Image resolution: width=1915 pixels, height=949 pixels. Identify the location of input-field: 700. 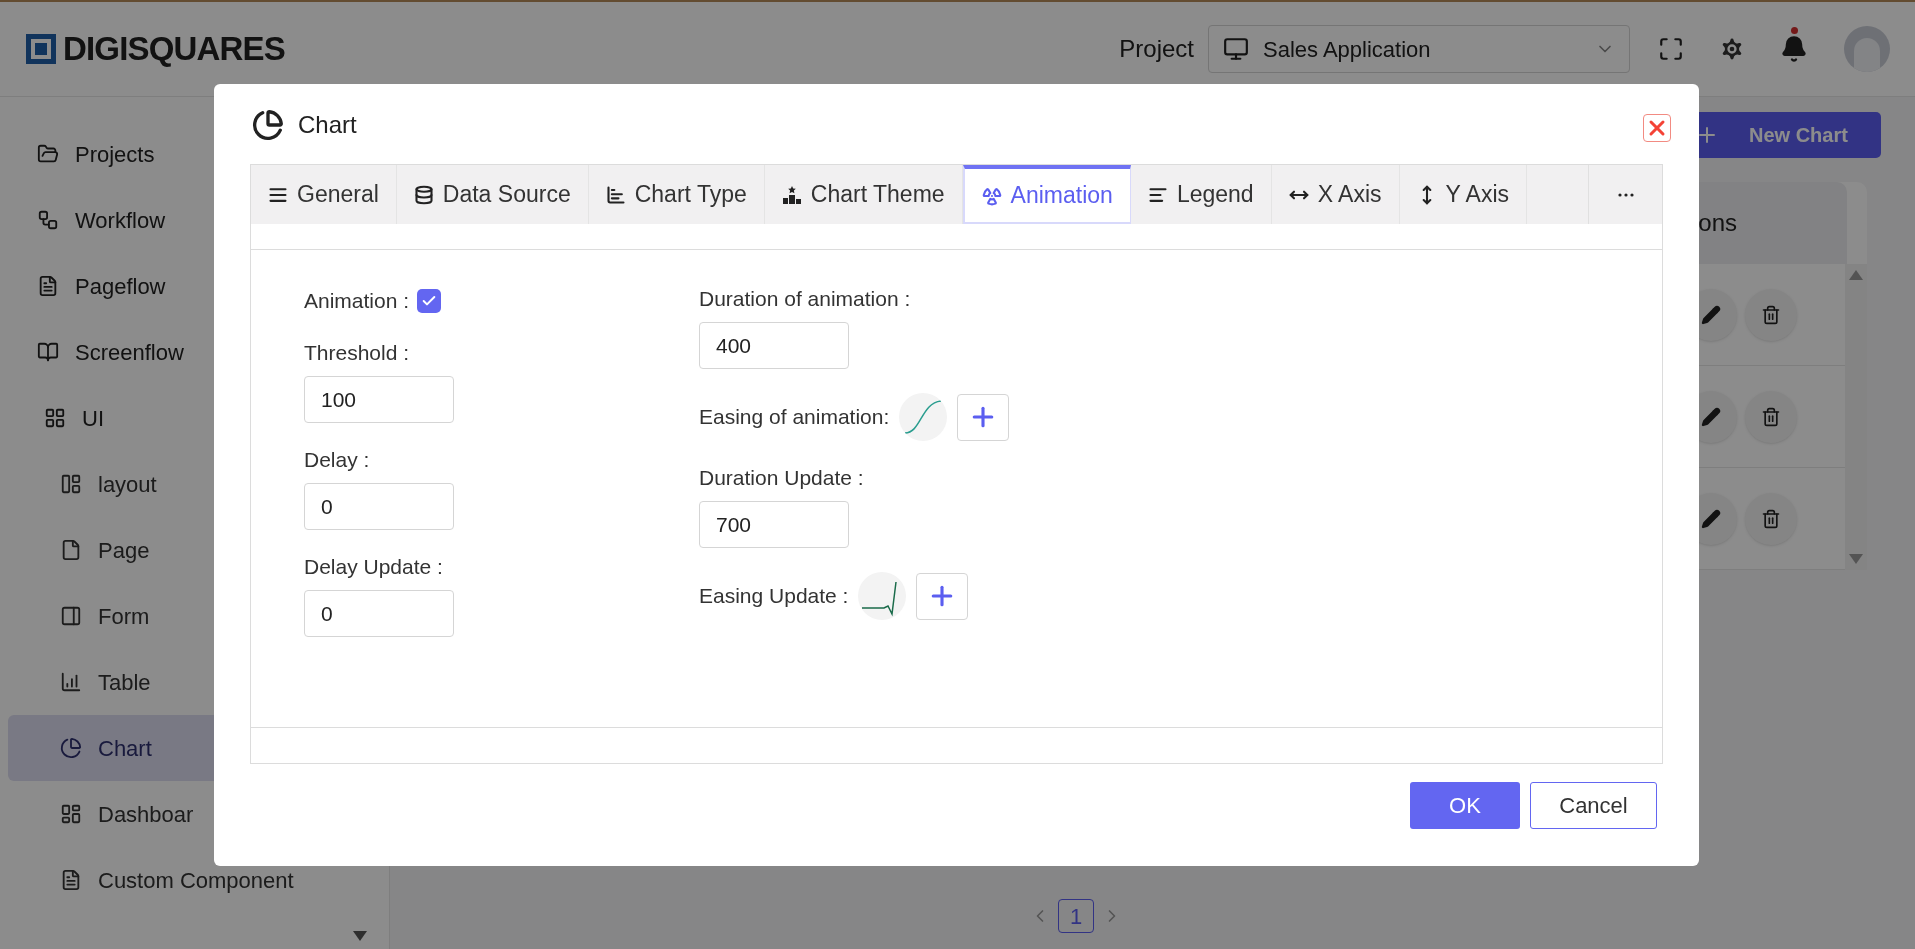
(774, 524).